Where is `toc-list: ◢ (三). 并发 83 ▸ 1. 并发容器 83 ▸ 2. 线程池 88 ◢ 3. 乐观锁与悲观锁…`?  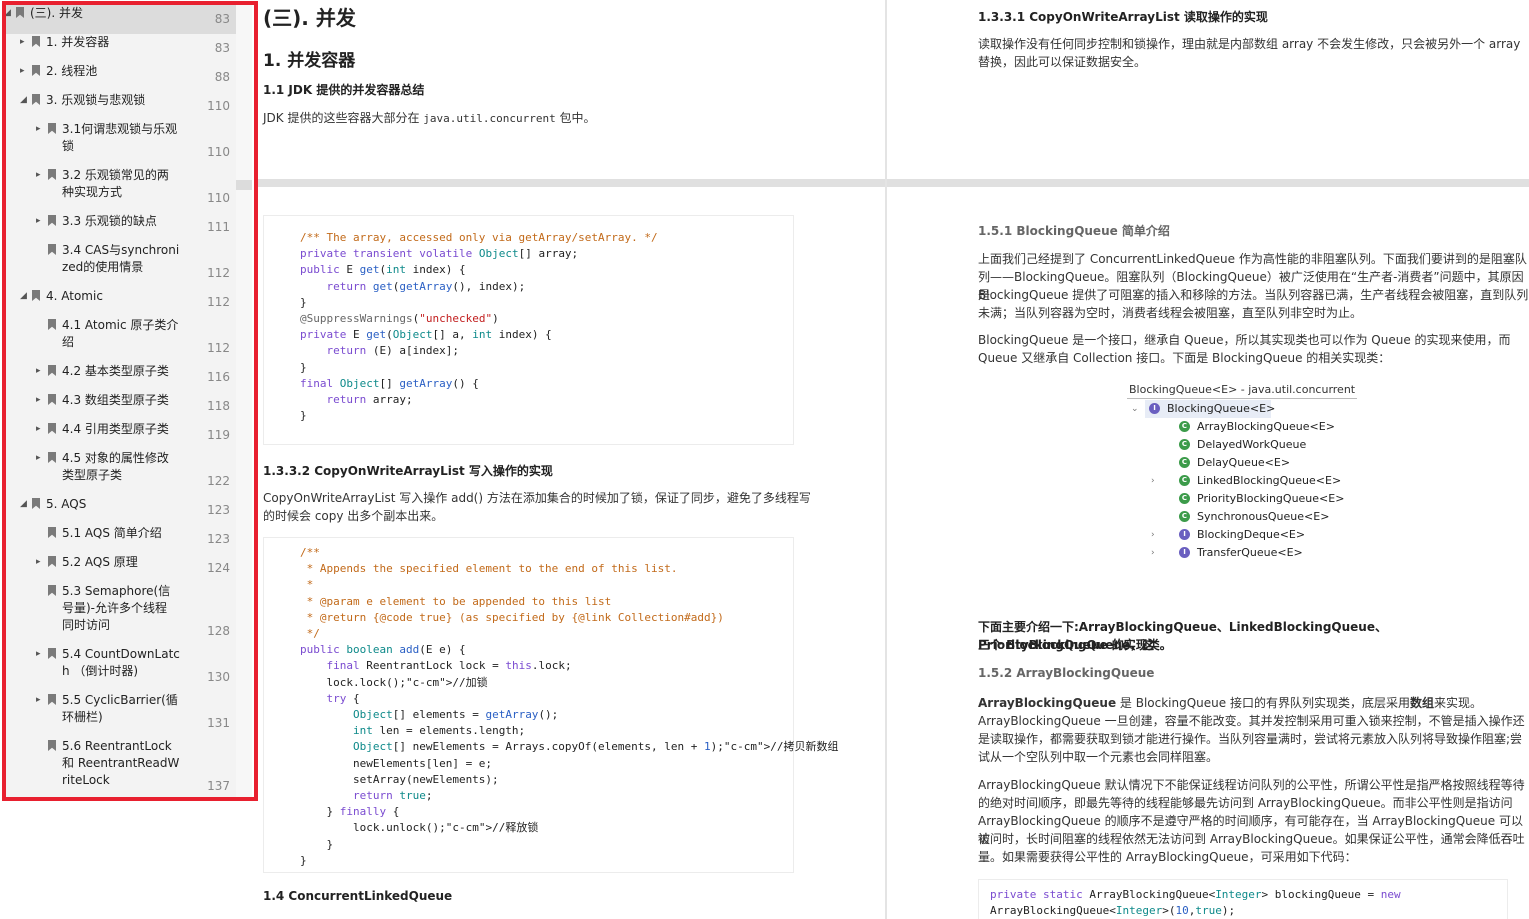 toc-list: ◢ (三). 并发 83 ▸ 1. 并发容器 83 ▸ 2. 线程池 88 ◢ 3. 乐观锁与悲观锁… is located at coordinates (121, 401).